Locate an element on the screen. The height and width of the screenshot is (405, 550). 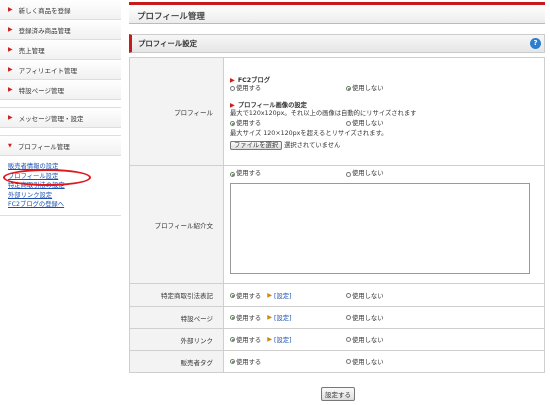
option-cell: 使用する 使用しない is located at coordinates (384, 361).